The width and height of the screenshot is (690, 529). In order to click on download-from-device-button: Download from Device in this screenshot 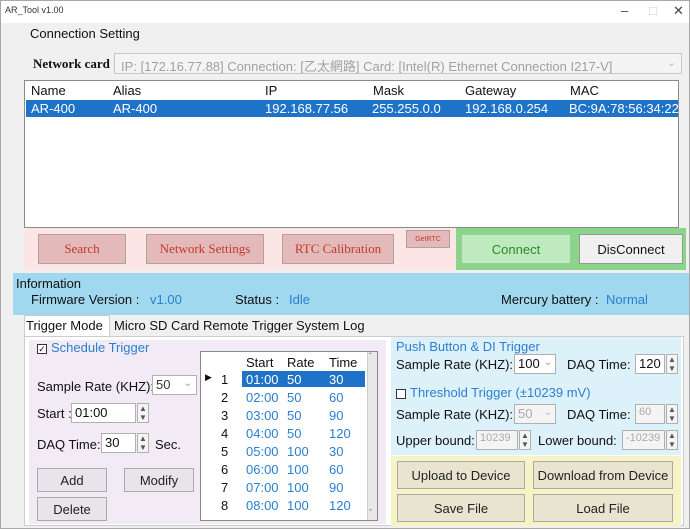, I will do `click(603, 475)`.